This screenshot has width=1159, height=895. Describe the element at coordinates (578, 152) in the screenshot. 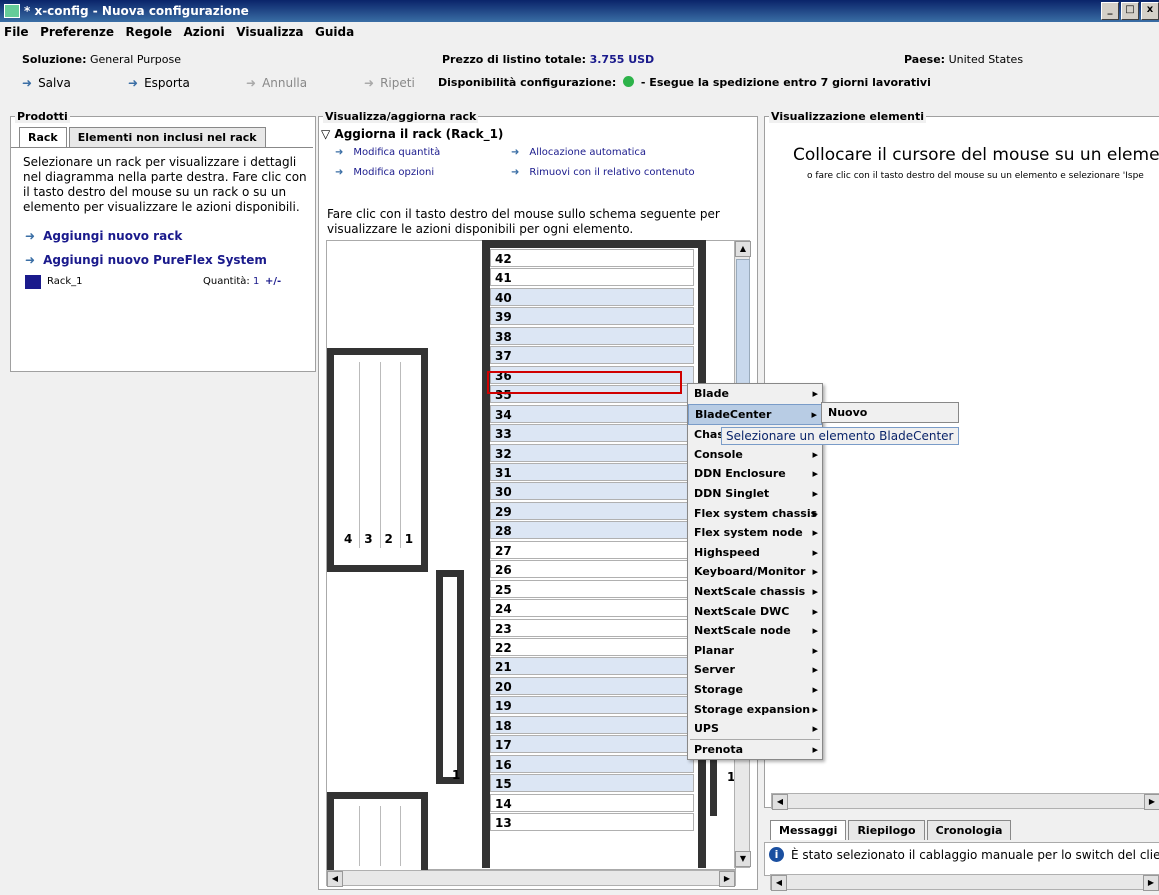

I see `auto-allocation-link: ➜ Allocazione automatica` at that location.